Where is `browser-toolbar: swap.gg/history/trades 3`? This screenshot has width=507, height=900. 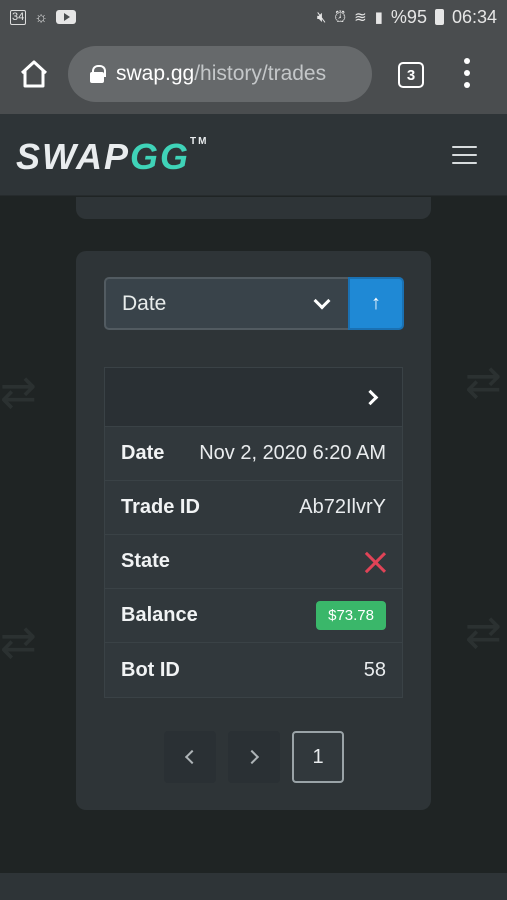
browser-toolbar: swap.gg/history/trades 3 is located at coordinates (253, 74).